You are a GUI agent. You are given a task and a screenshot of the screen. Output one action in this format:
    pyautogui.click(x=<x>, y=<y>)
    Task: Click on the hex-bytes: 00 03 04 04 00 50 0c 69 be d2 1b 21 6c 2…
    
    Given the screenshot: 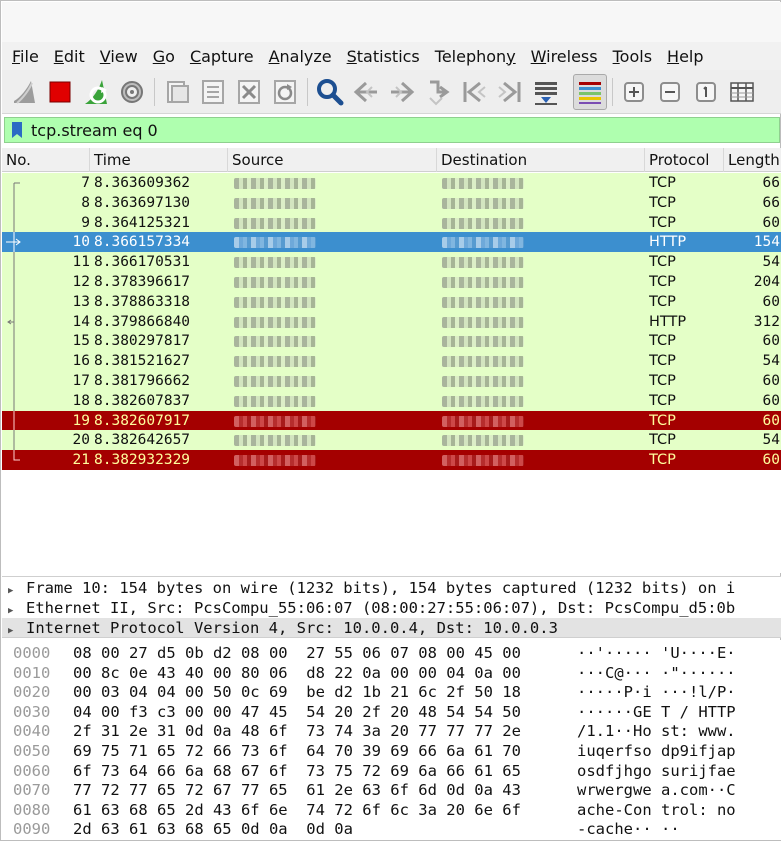 What is the action you would take?
    pyautogui.click(x=297, y=692)
    